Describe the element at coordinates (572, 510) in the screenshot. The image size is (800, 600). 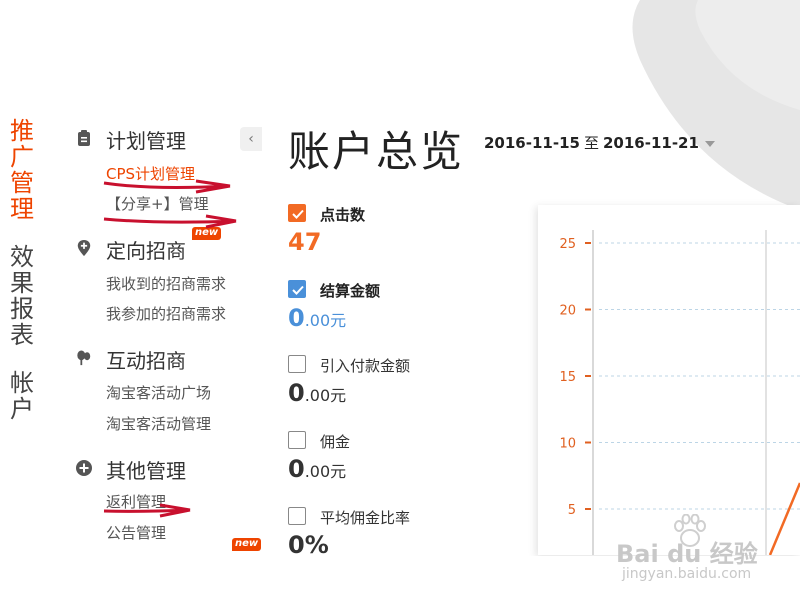
I see `y-tick-label: 5` at that location.